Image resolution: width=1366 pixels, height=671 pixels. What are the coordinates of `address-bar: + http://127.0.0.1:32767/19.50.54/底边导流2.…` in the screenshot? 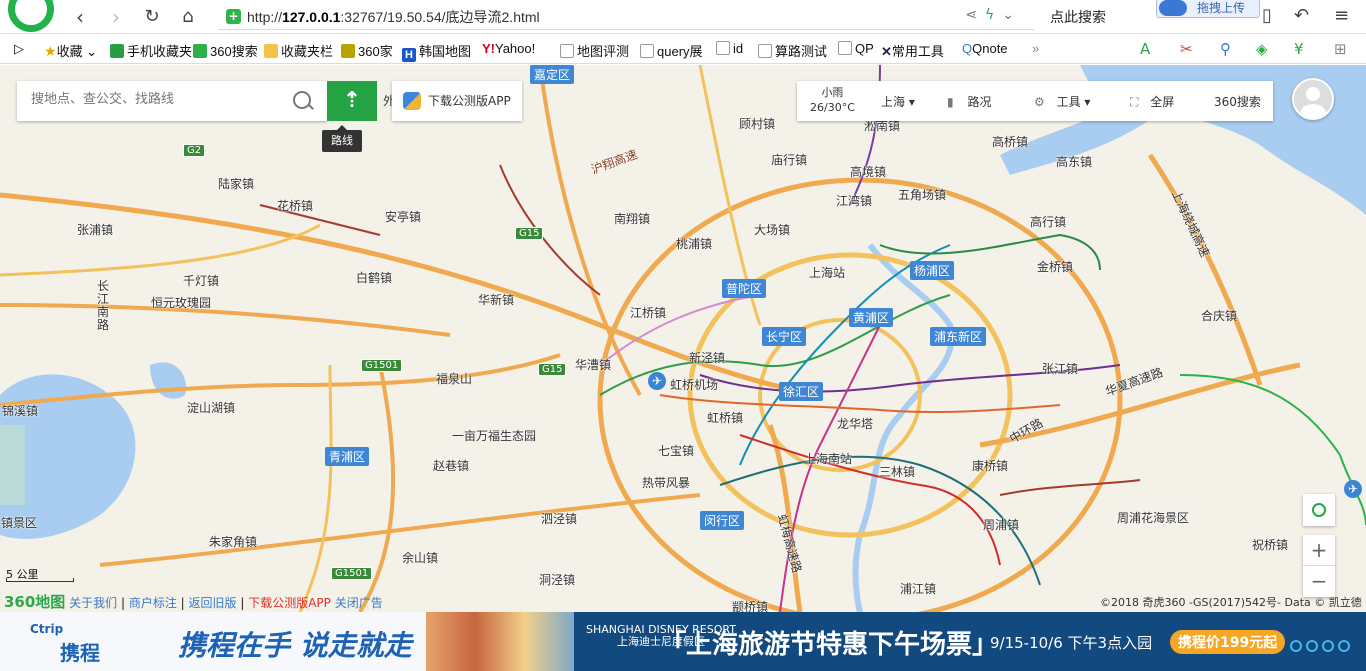 It's located at (626, 17).